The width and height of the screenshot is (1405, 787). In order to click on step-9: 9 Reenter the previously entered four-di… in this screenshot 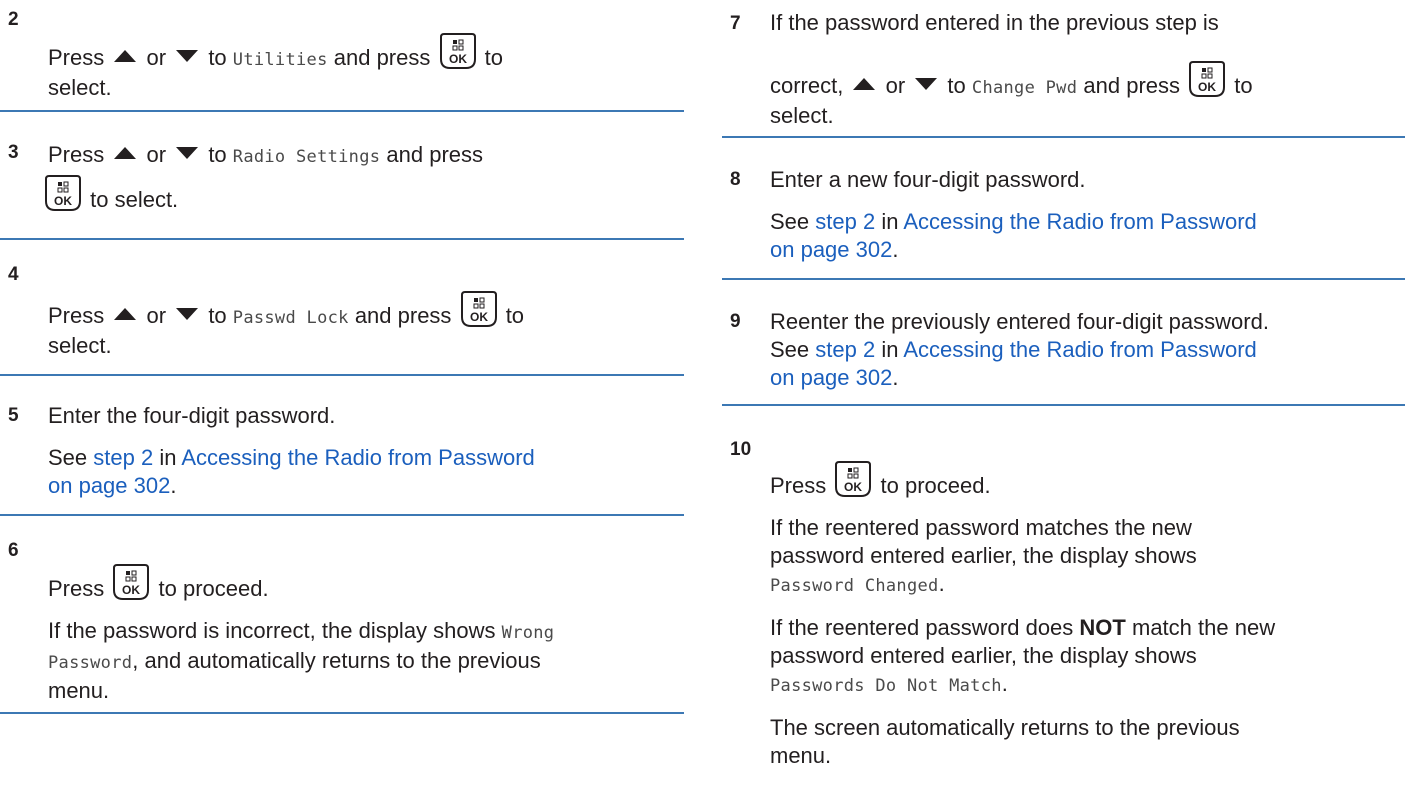, I will do `click(1063, 343)`.